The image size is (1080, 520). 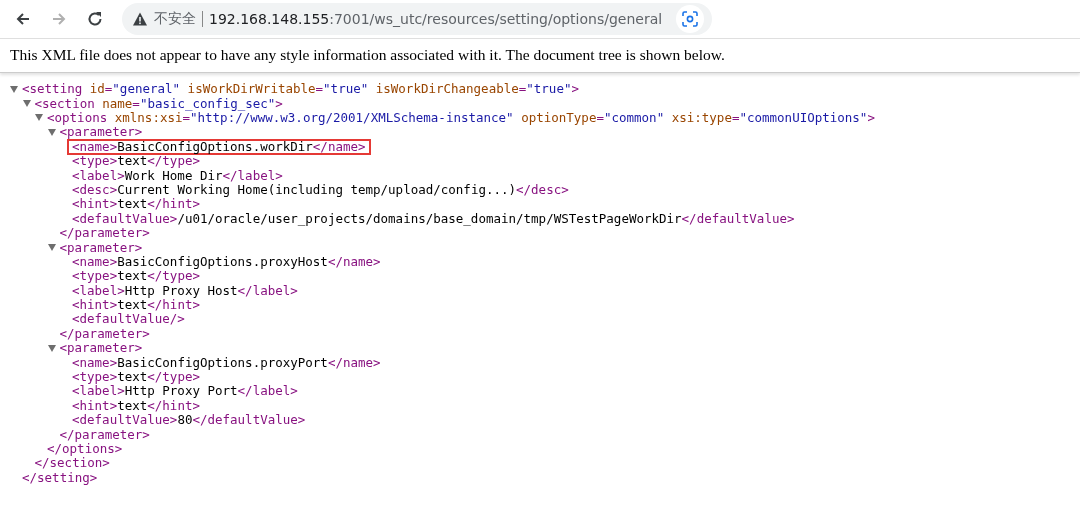 What do you see at coordinates (227, 362) in the screenshot?
I see `xml-line: <name>BasicConfigOptions.proxyPort</name>` at bounding box center [227, 362].